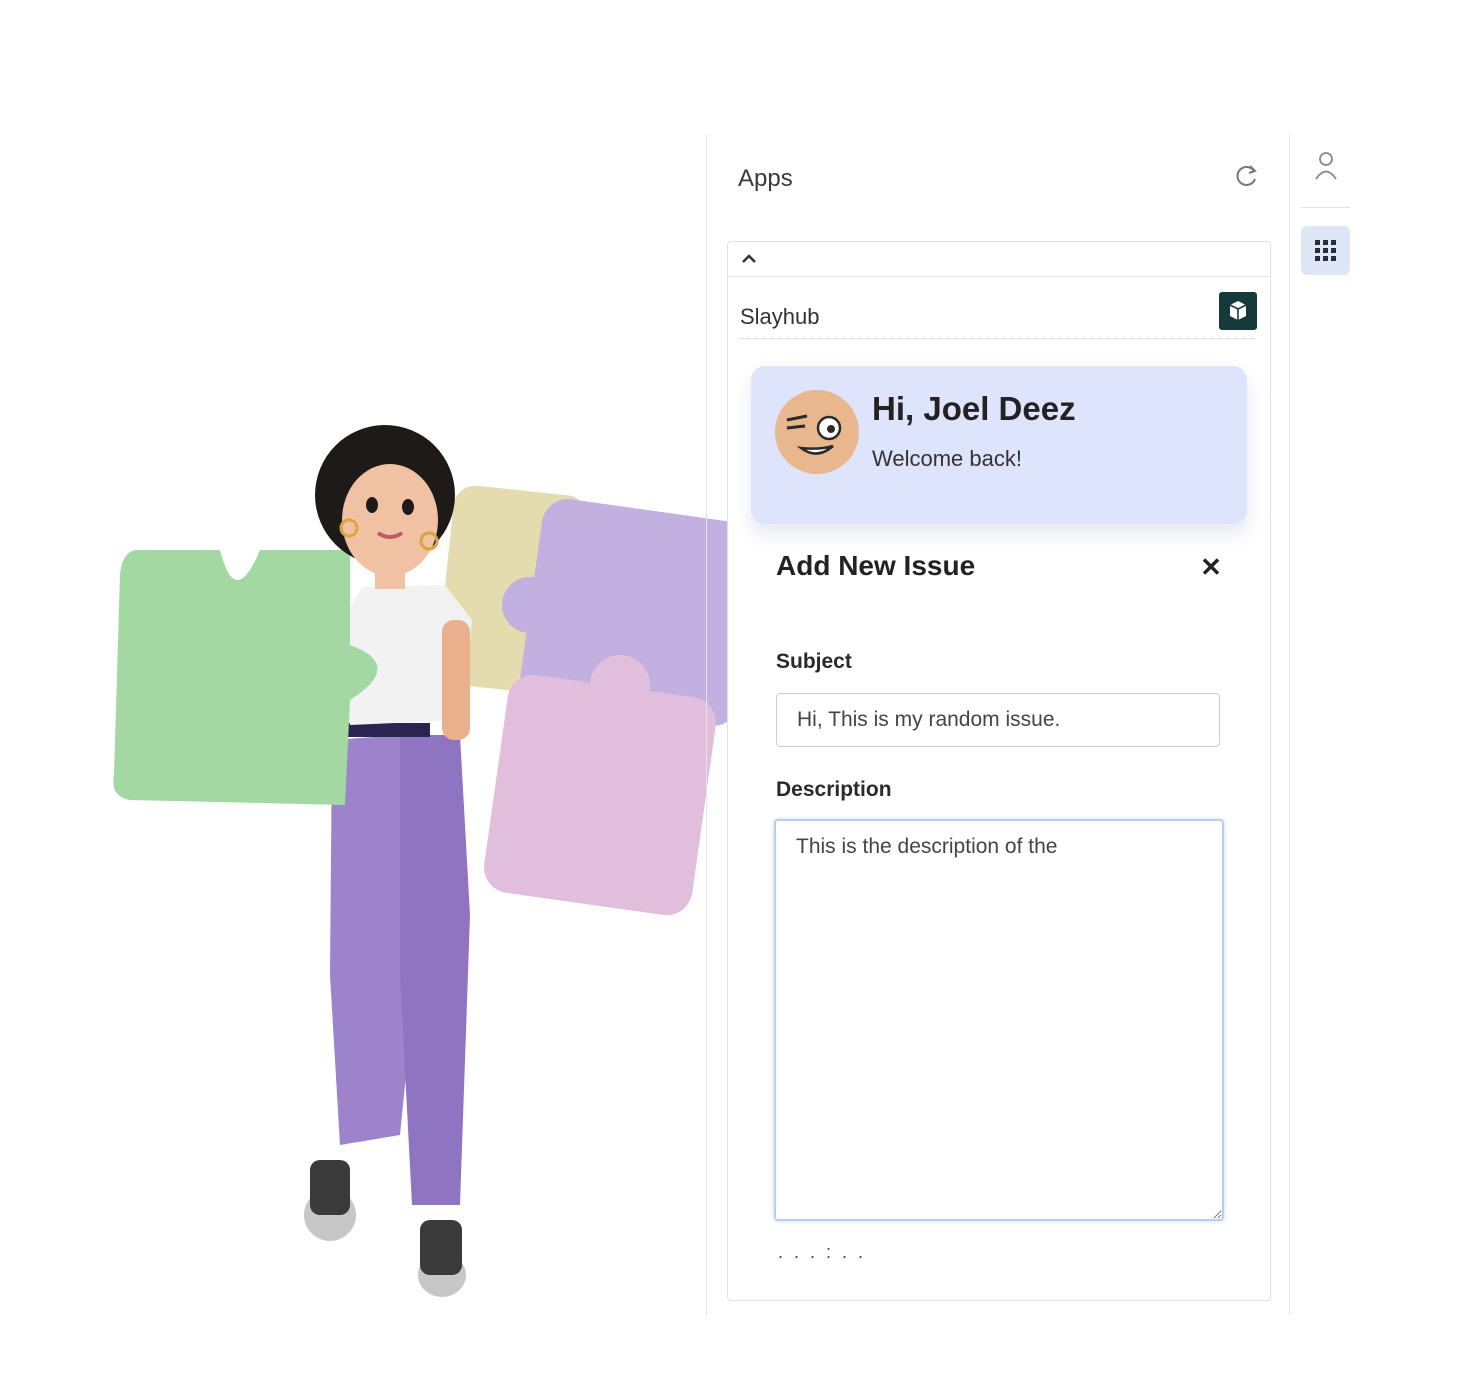  What do you see at coordinates (998, 720) in the screenshot?
I see `subject-input` at bounding box center [998, 720].